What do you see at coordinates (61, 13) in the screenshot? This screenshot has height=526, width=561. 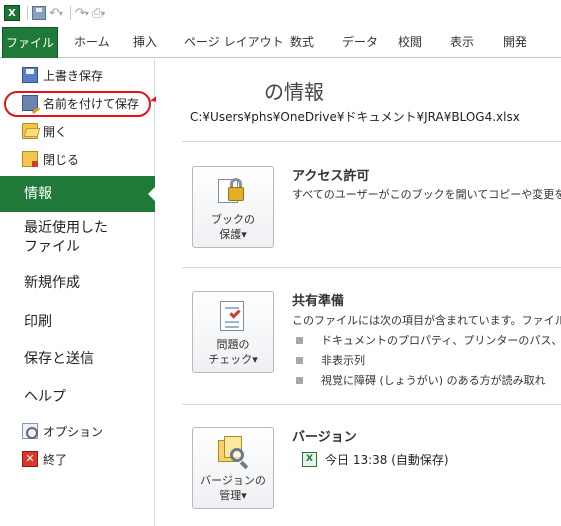 I see `undo-dropdown-icon: ▾` at bounding box center [61, 13].